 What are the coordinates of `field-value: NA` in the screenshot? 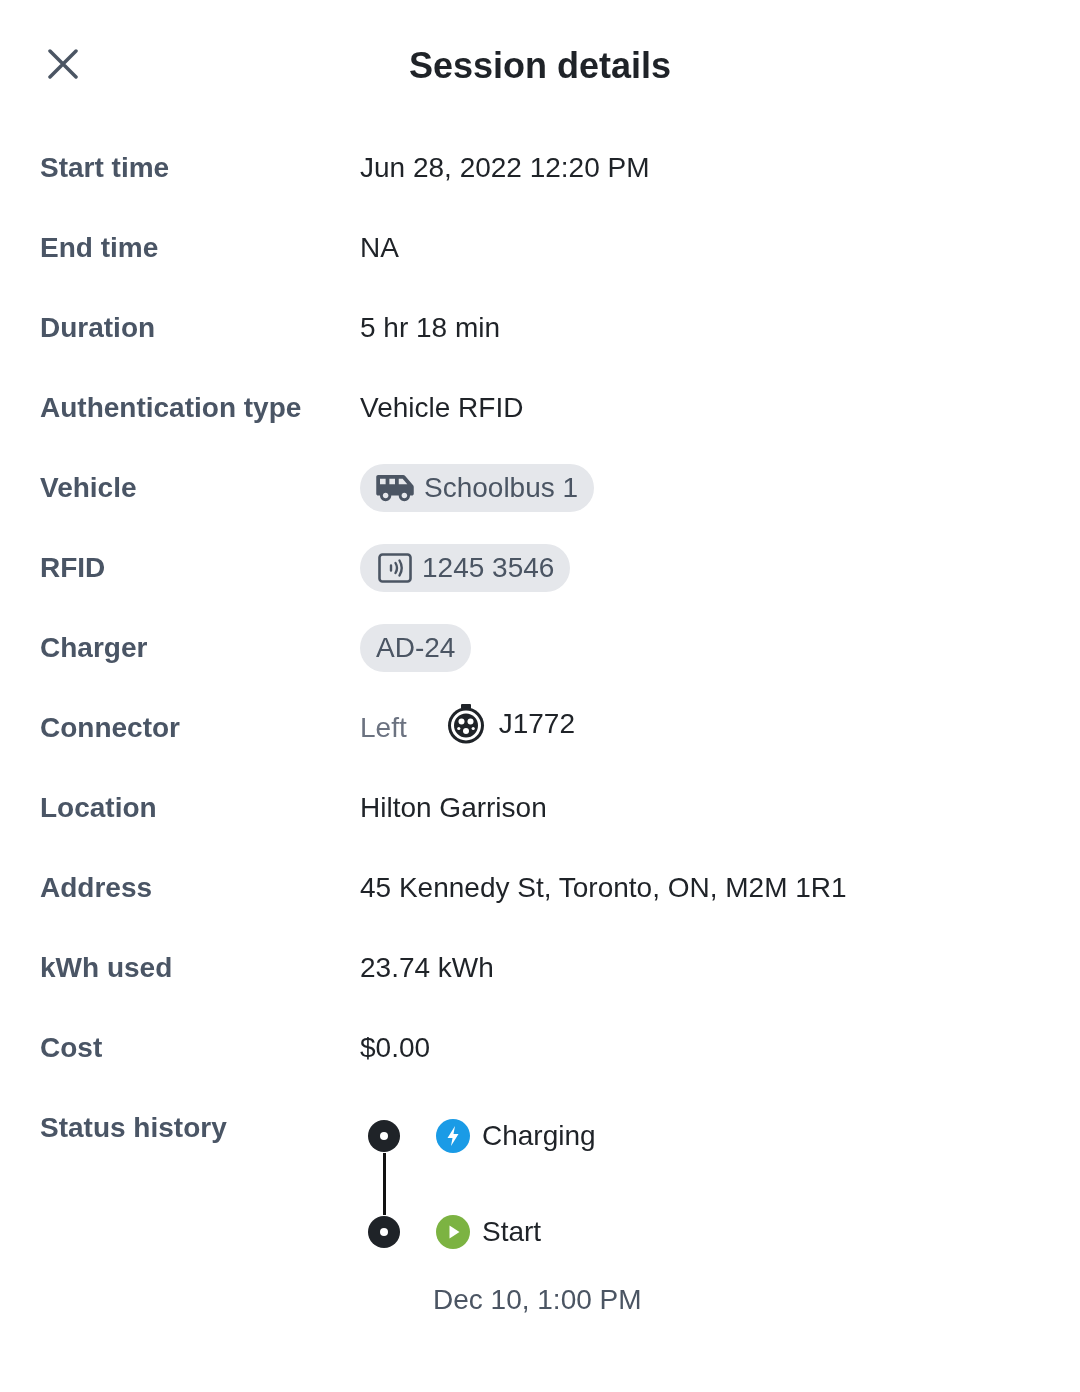 It's located at (379, 248).